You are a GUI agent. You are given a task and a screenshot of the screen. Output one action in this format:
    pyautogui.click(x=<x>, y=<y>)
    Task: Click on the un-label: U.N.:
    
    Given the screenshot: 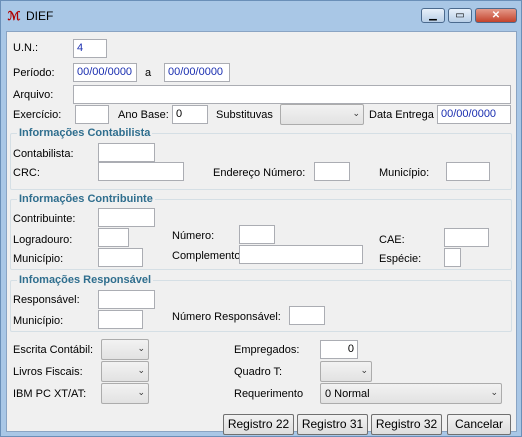 What is the action you would take?
    pyautogui.click(x=26, y=48)
    